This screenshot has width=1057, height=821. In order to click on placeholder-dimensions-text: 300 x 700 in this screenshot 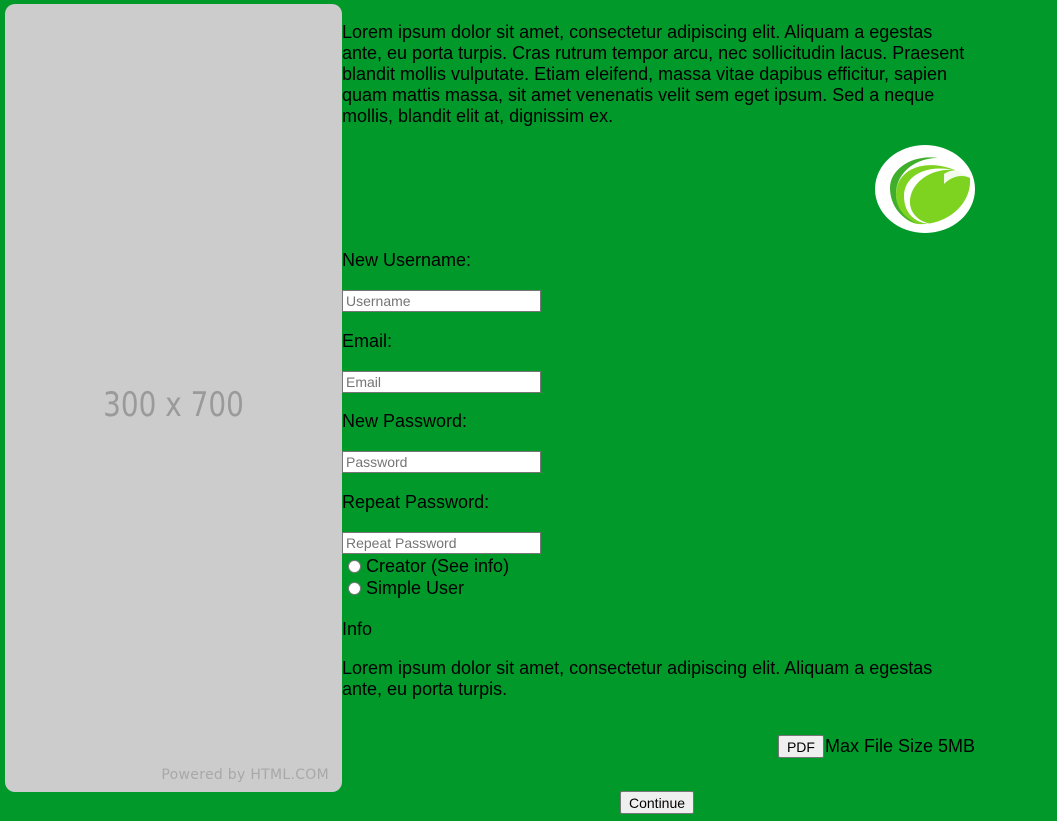, I will do `click(173, 405)`.